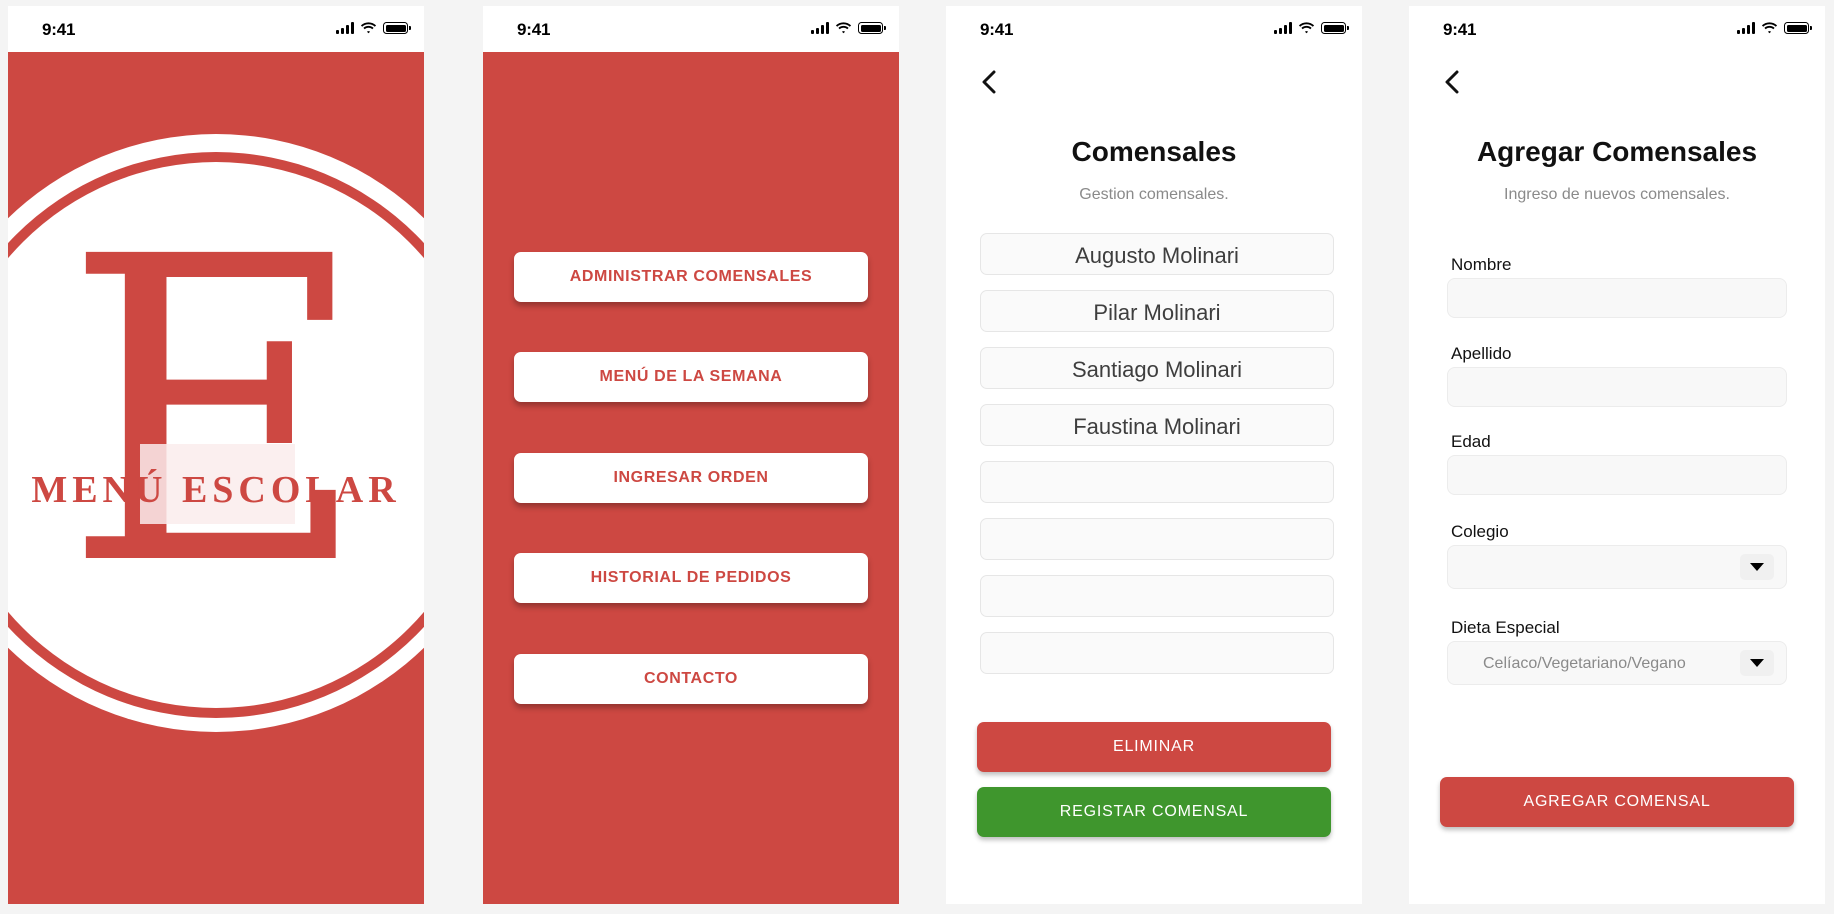 This screenshot has width=1834, height=914. Describe the element at coordinates (1157, 254) in the screenshot. I see `comensal-list-item: Augusto Molinari` at that location.